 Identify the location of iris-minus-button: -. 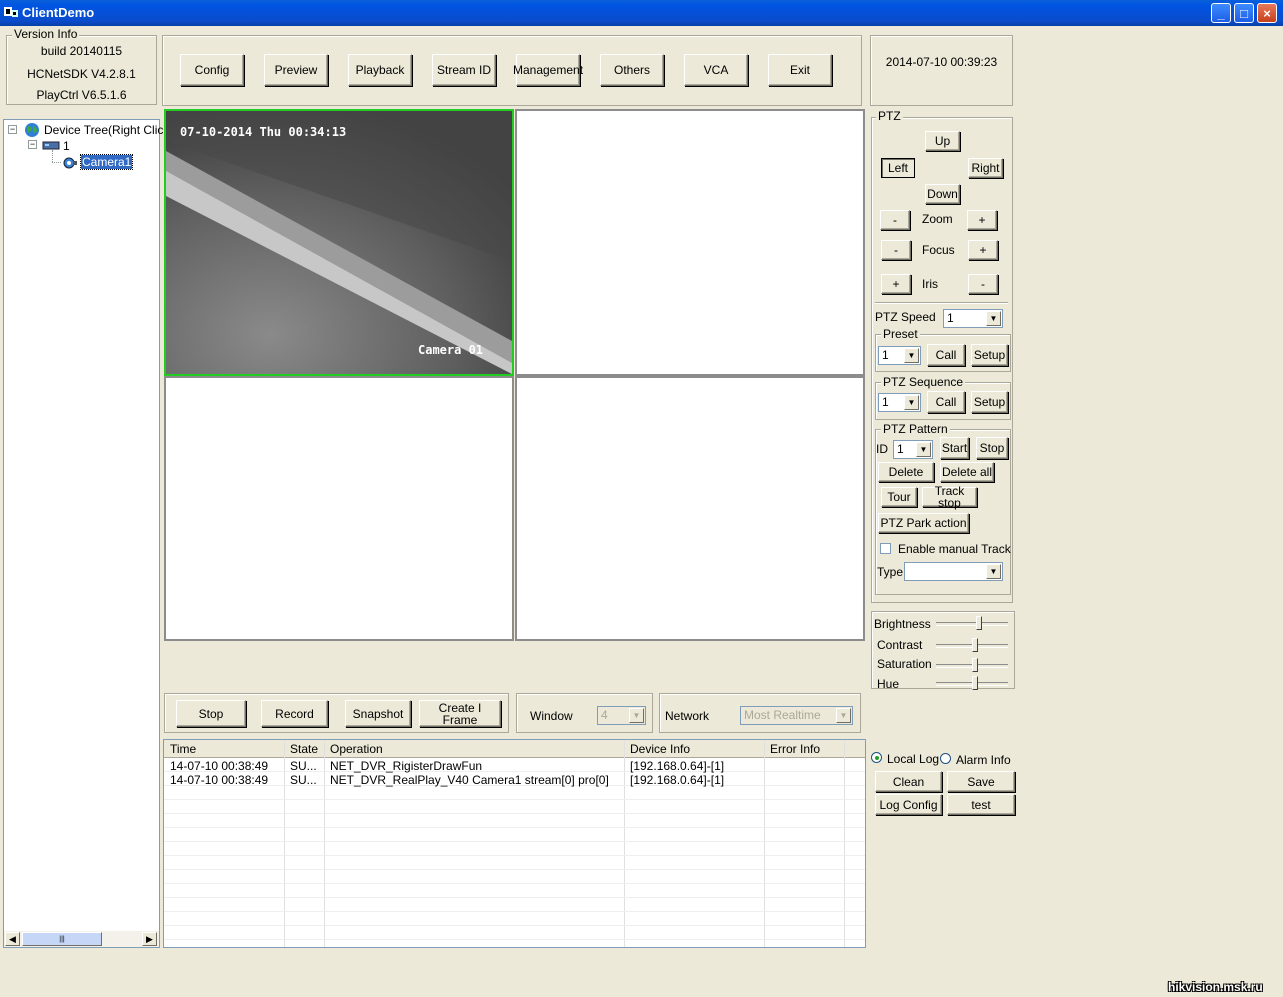
(983, 284).